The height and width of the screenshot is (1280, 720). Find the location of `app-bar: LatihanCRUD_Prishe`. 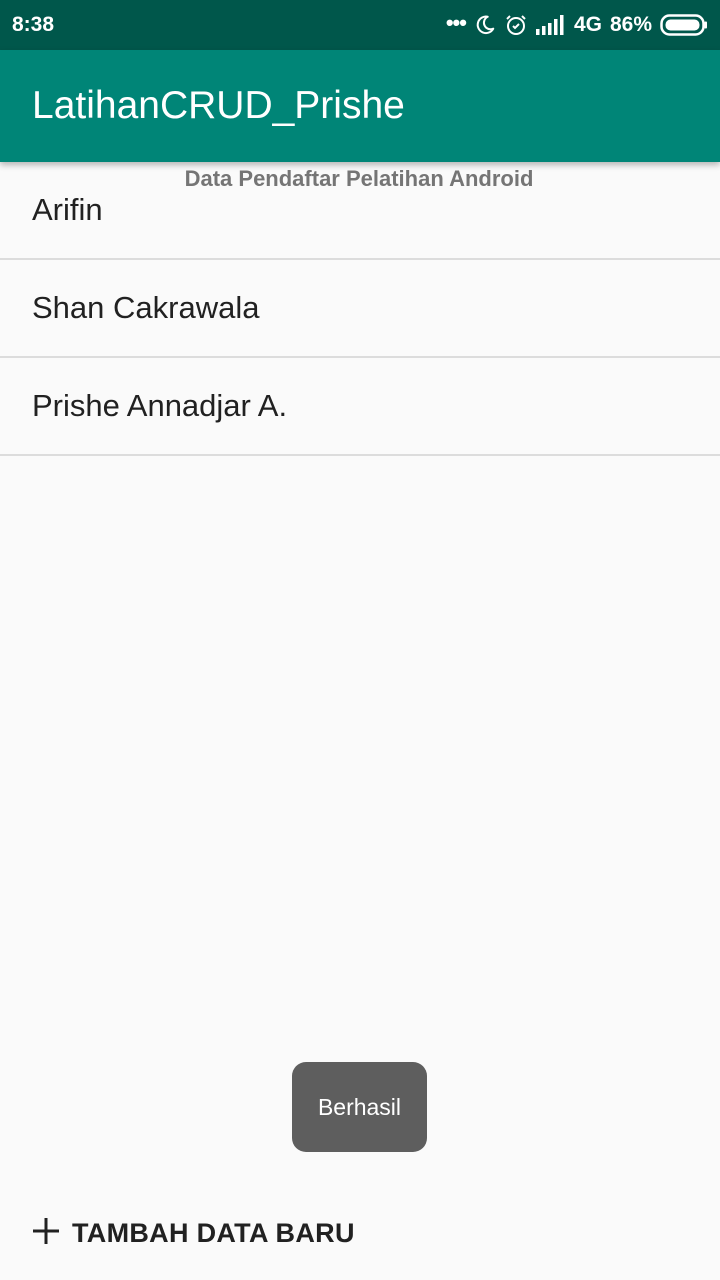

app-bar: LatihanCRUD_Prishe is located at coordinates (360, 106).